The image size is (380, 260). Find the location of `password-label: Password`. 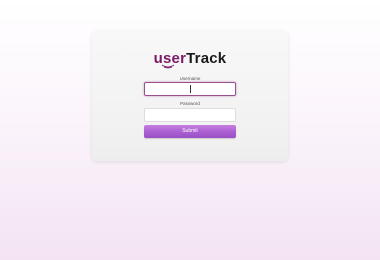

password-label: Password is located at coordinates (190, 103).